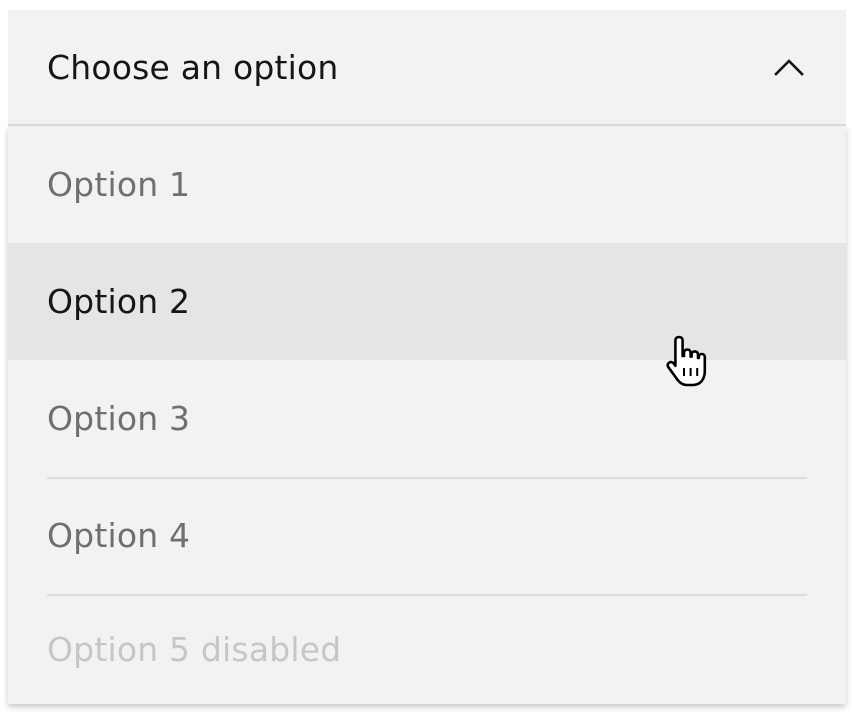 This screenshot has height=720, width=852. Describe the element at coordinates (119, 184) in the screenshot. I see `option-label: Option 1` at that location.